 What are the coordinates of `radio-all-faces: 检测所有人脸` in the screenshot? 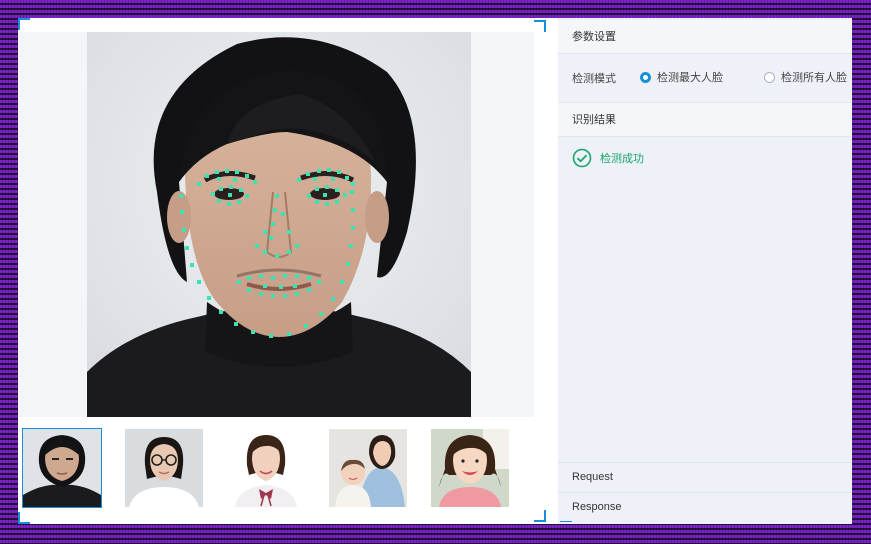 It's located at (805, 77).